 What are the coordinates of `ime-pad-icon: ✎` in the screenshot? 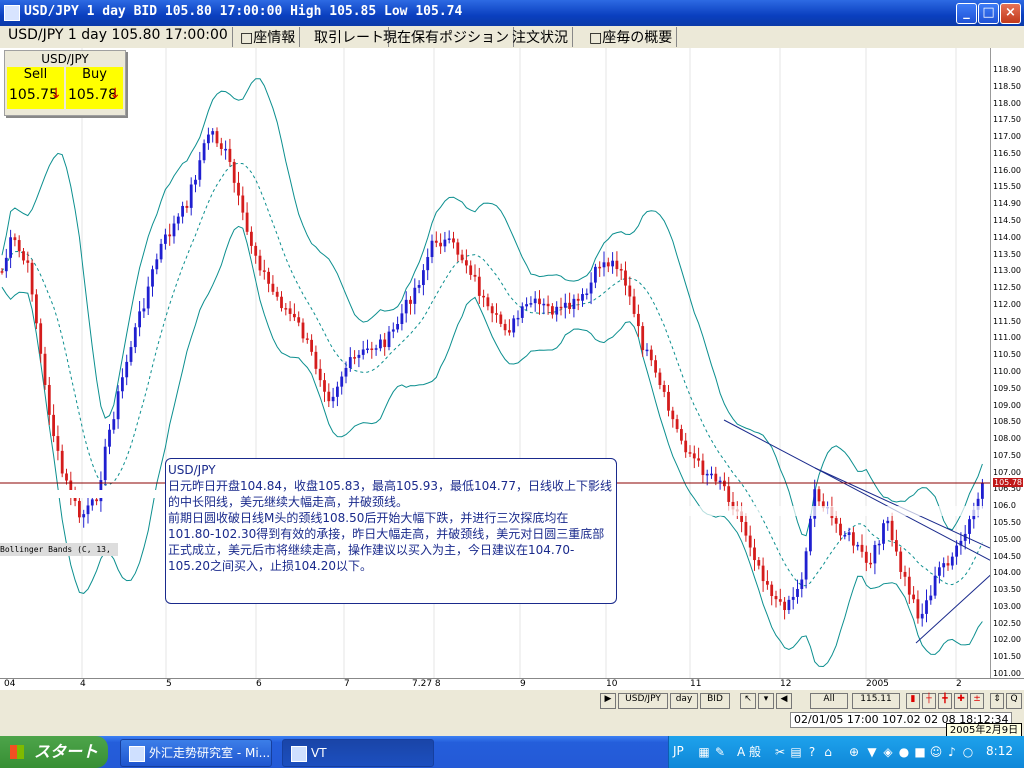 It's located at (720, 752).